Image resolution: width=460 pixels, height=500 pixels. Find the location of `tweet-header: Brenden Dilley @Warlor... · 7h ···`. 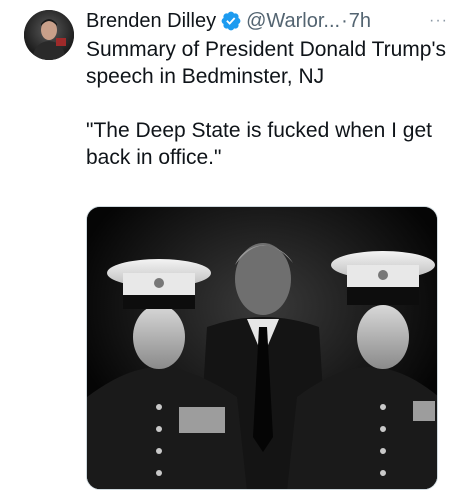

tweet-header: Brenden Dilley @Warlor... · 7h ··· is located at coordinates (268, 21).